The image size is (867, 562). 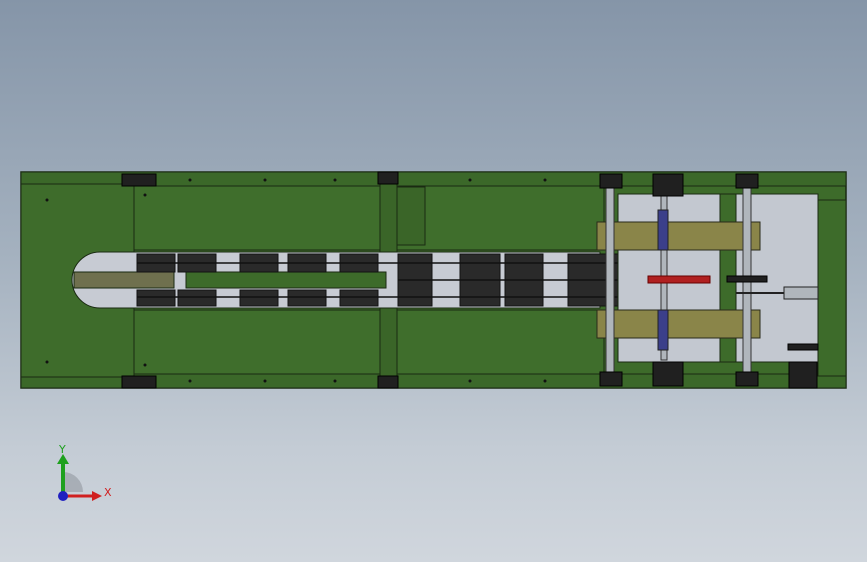 I want to click on blue-rod-lower, so click(x=663, y=330).